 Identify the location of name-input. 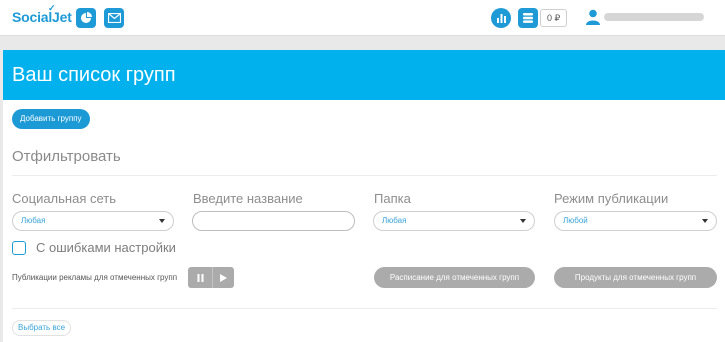
(273, 221).